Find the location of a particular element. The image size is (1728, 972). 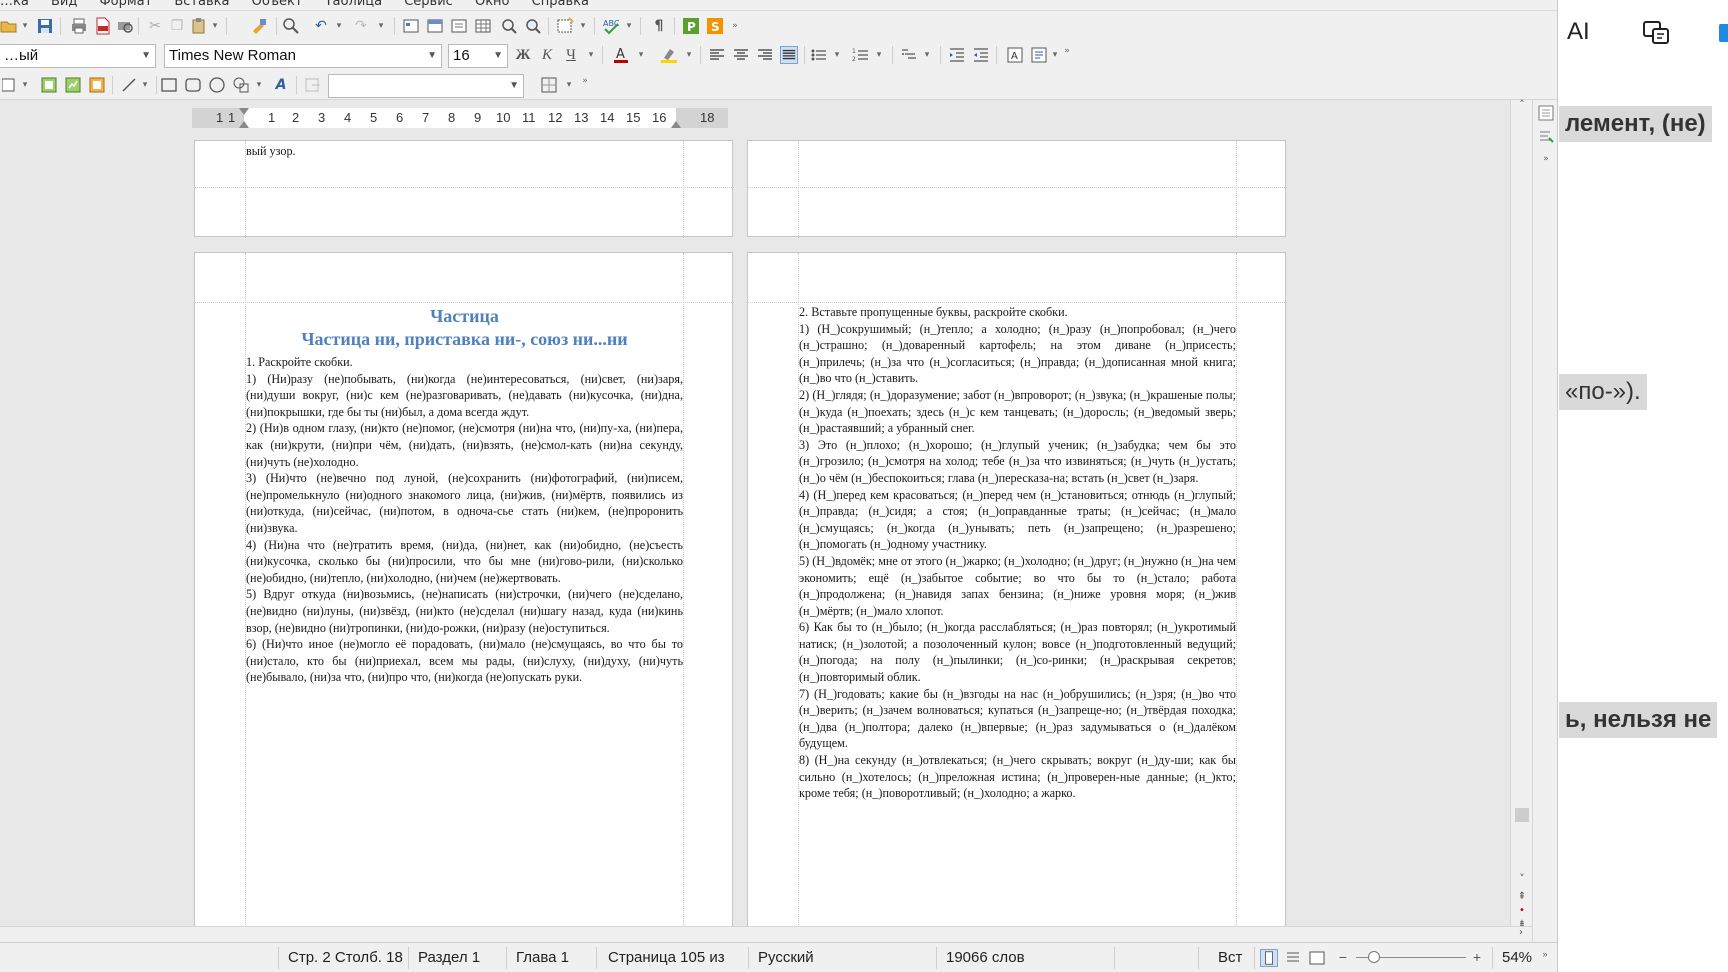

borders-dropdown-icon: ▾ is located at coordinates (569, 85).